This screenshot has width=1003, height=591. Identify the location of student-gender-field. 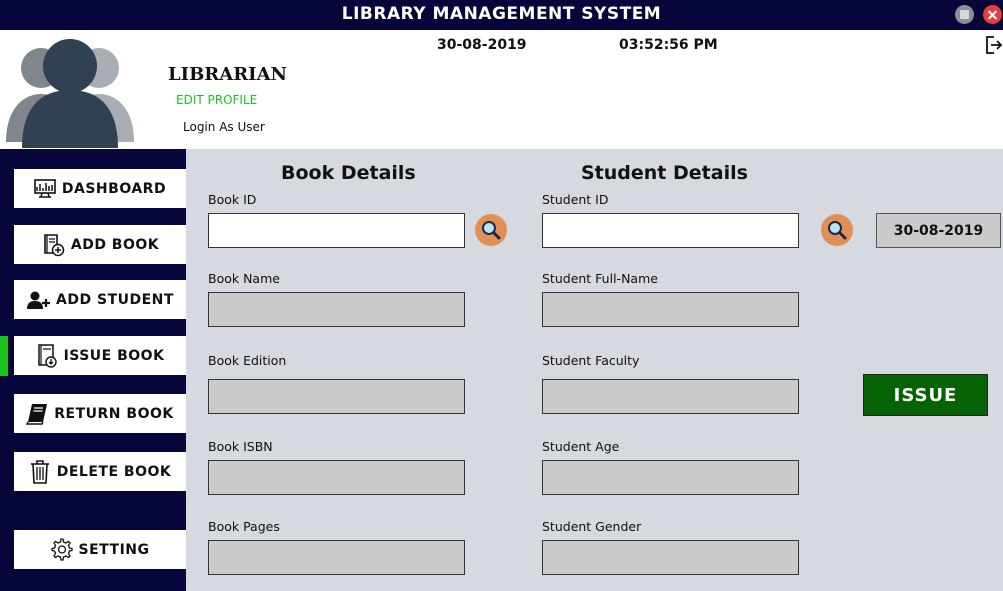
(670, 557).